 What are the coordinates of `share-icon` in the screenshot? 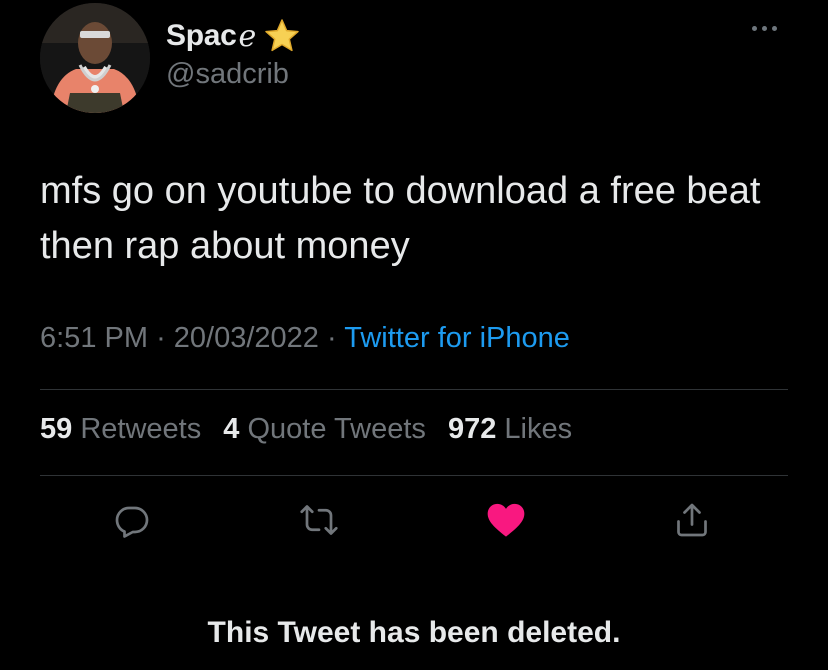 It's located at (692, 520).